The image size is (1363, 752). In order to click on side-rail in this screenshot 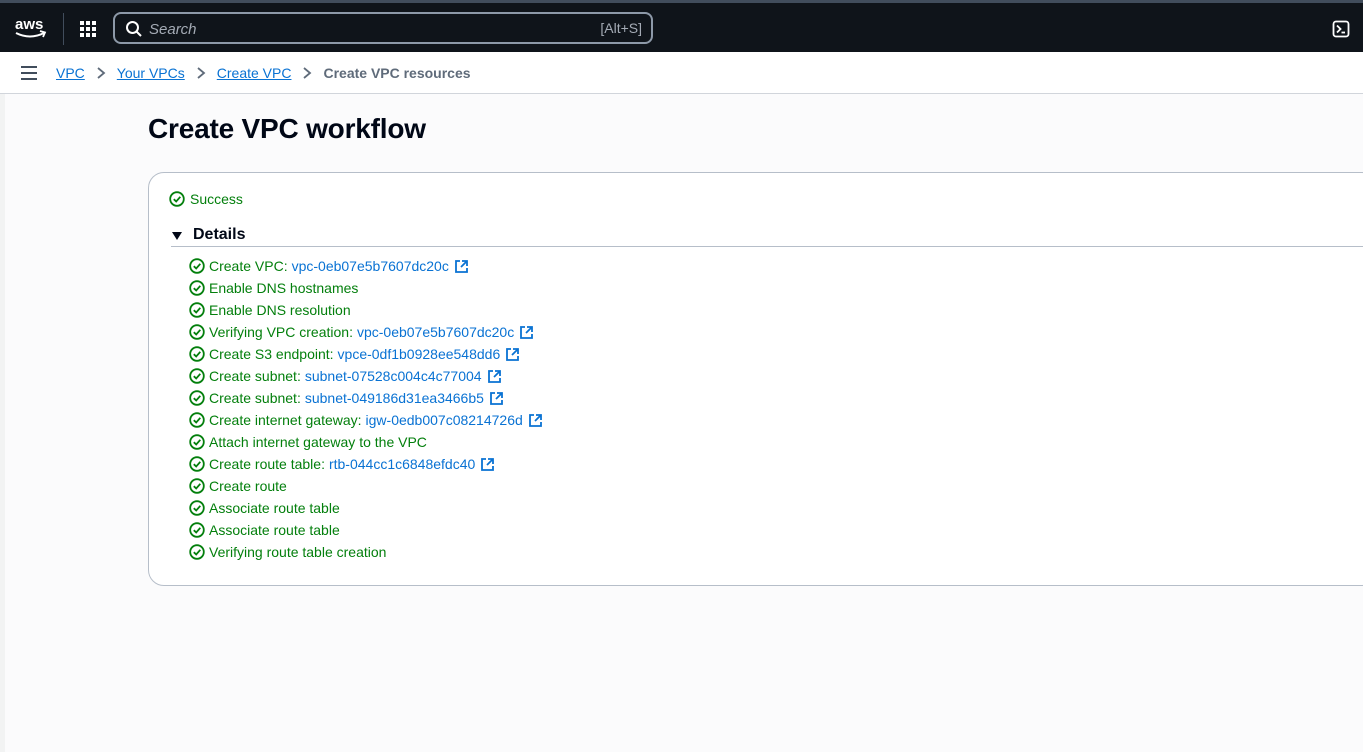, I will do `click(2, 423)`.